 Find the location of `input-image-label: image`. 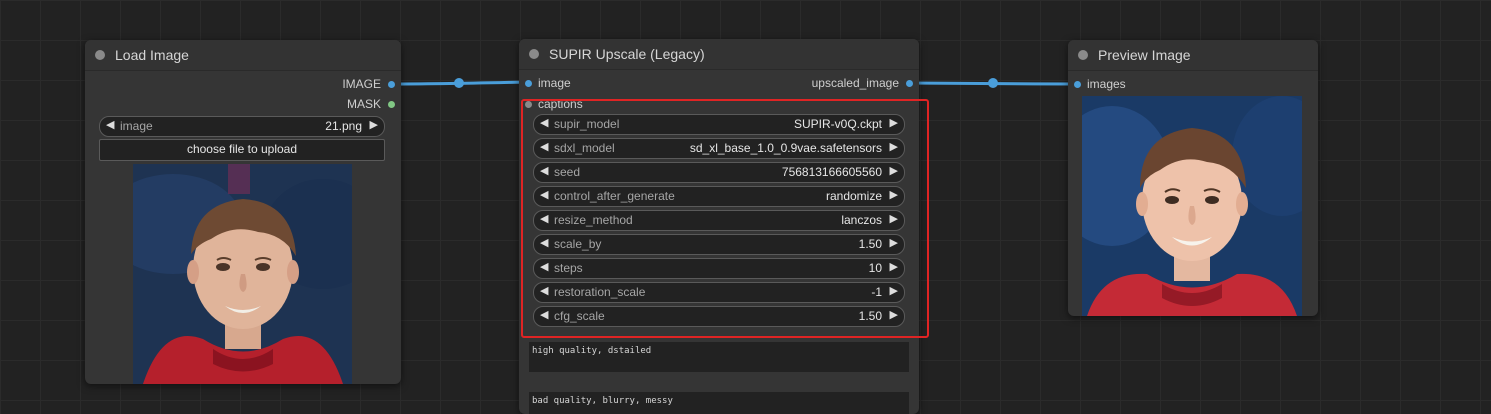

input-image-label: image is located at coordinates (554, 83).